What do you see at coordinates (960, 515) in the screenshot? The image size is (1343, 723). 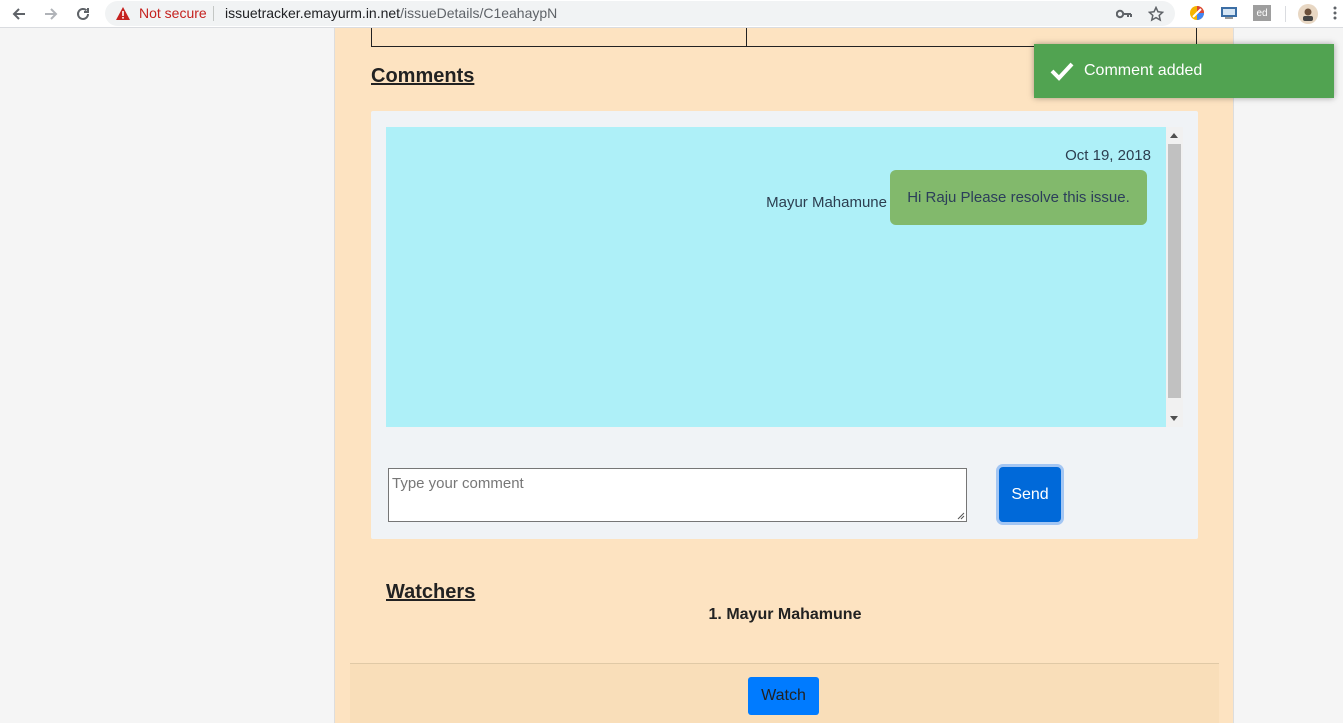 I see `resize-grip-icon` at bounding box center [960, 515].